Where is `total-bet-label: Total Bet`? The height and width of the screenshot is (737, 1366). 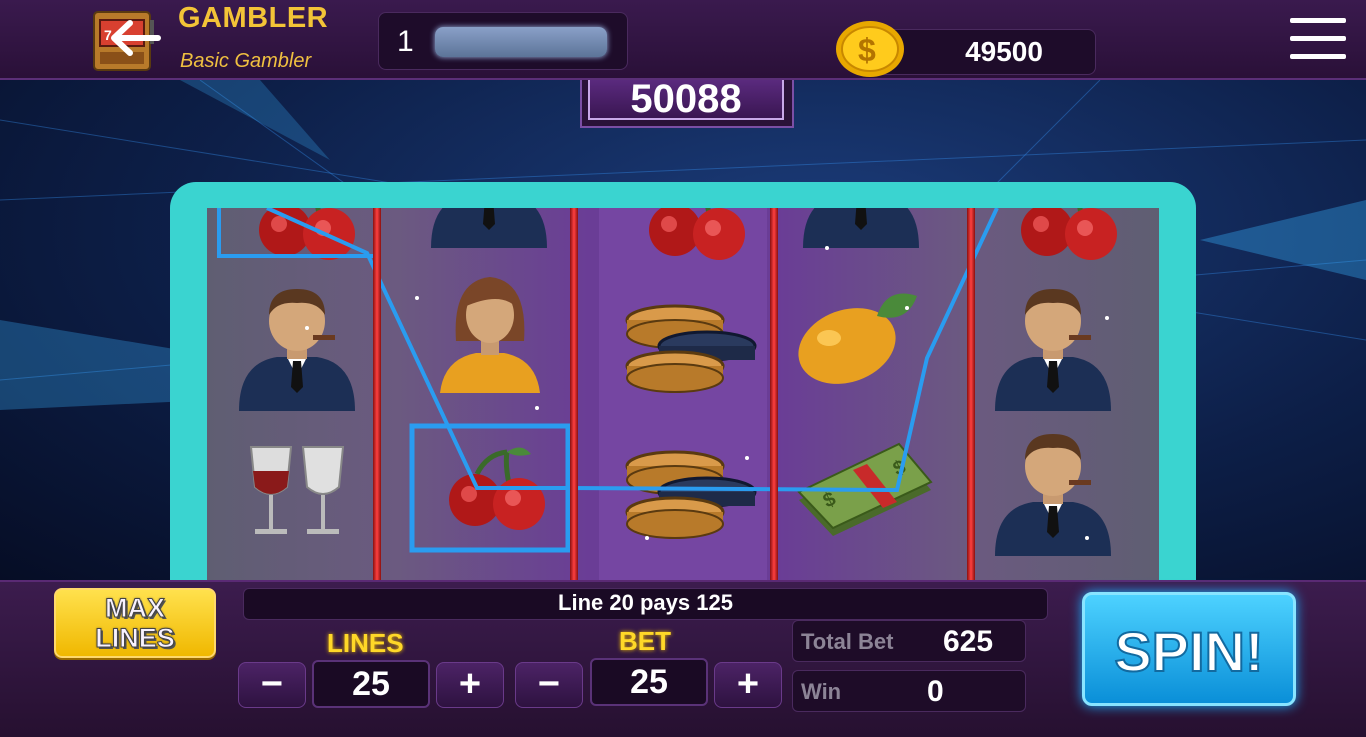
total-bet-label: Total Bet is located at coordinates (847, 641).